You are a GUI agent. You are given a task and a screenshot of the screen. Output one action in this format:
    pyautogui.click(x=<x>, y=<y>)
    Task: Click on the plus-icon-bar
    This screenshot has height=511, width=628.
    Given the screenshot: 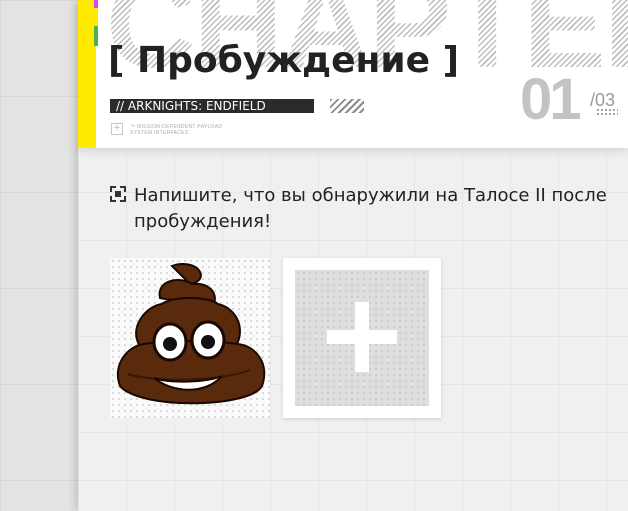 What is the action you would take?
    pyautogui.click(x=362, y=337)
    